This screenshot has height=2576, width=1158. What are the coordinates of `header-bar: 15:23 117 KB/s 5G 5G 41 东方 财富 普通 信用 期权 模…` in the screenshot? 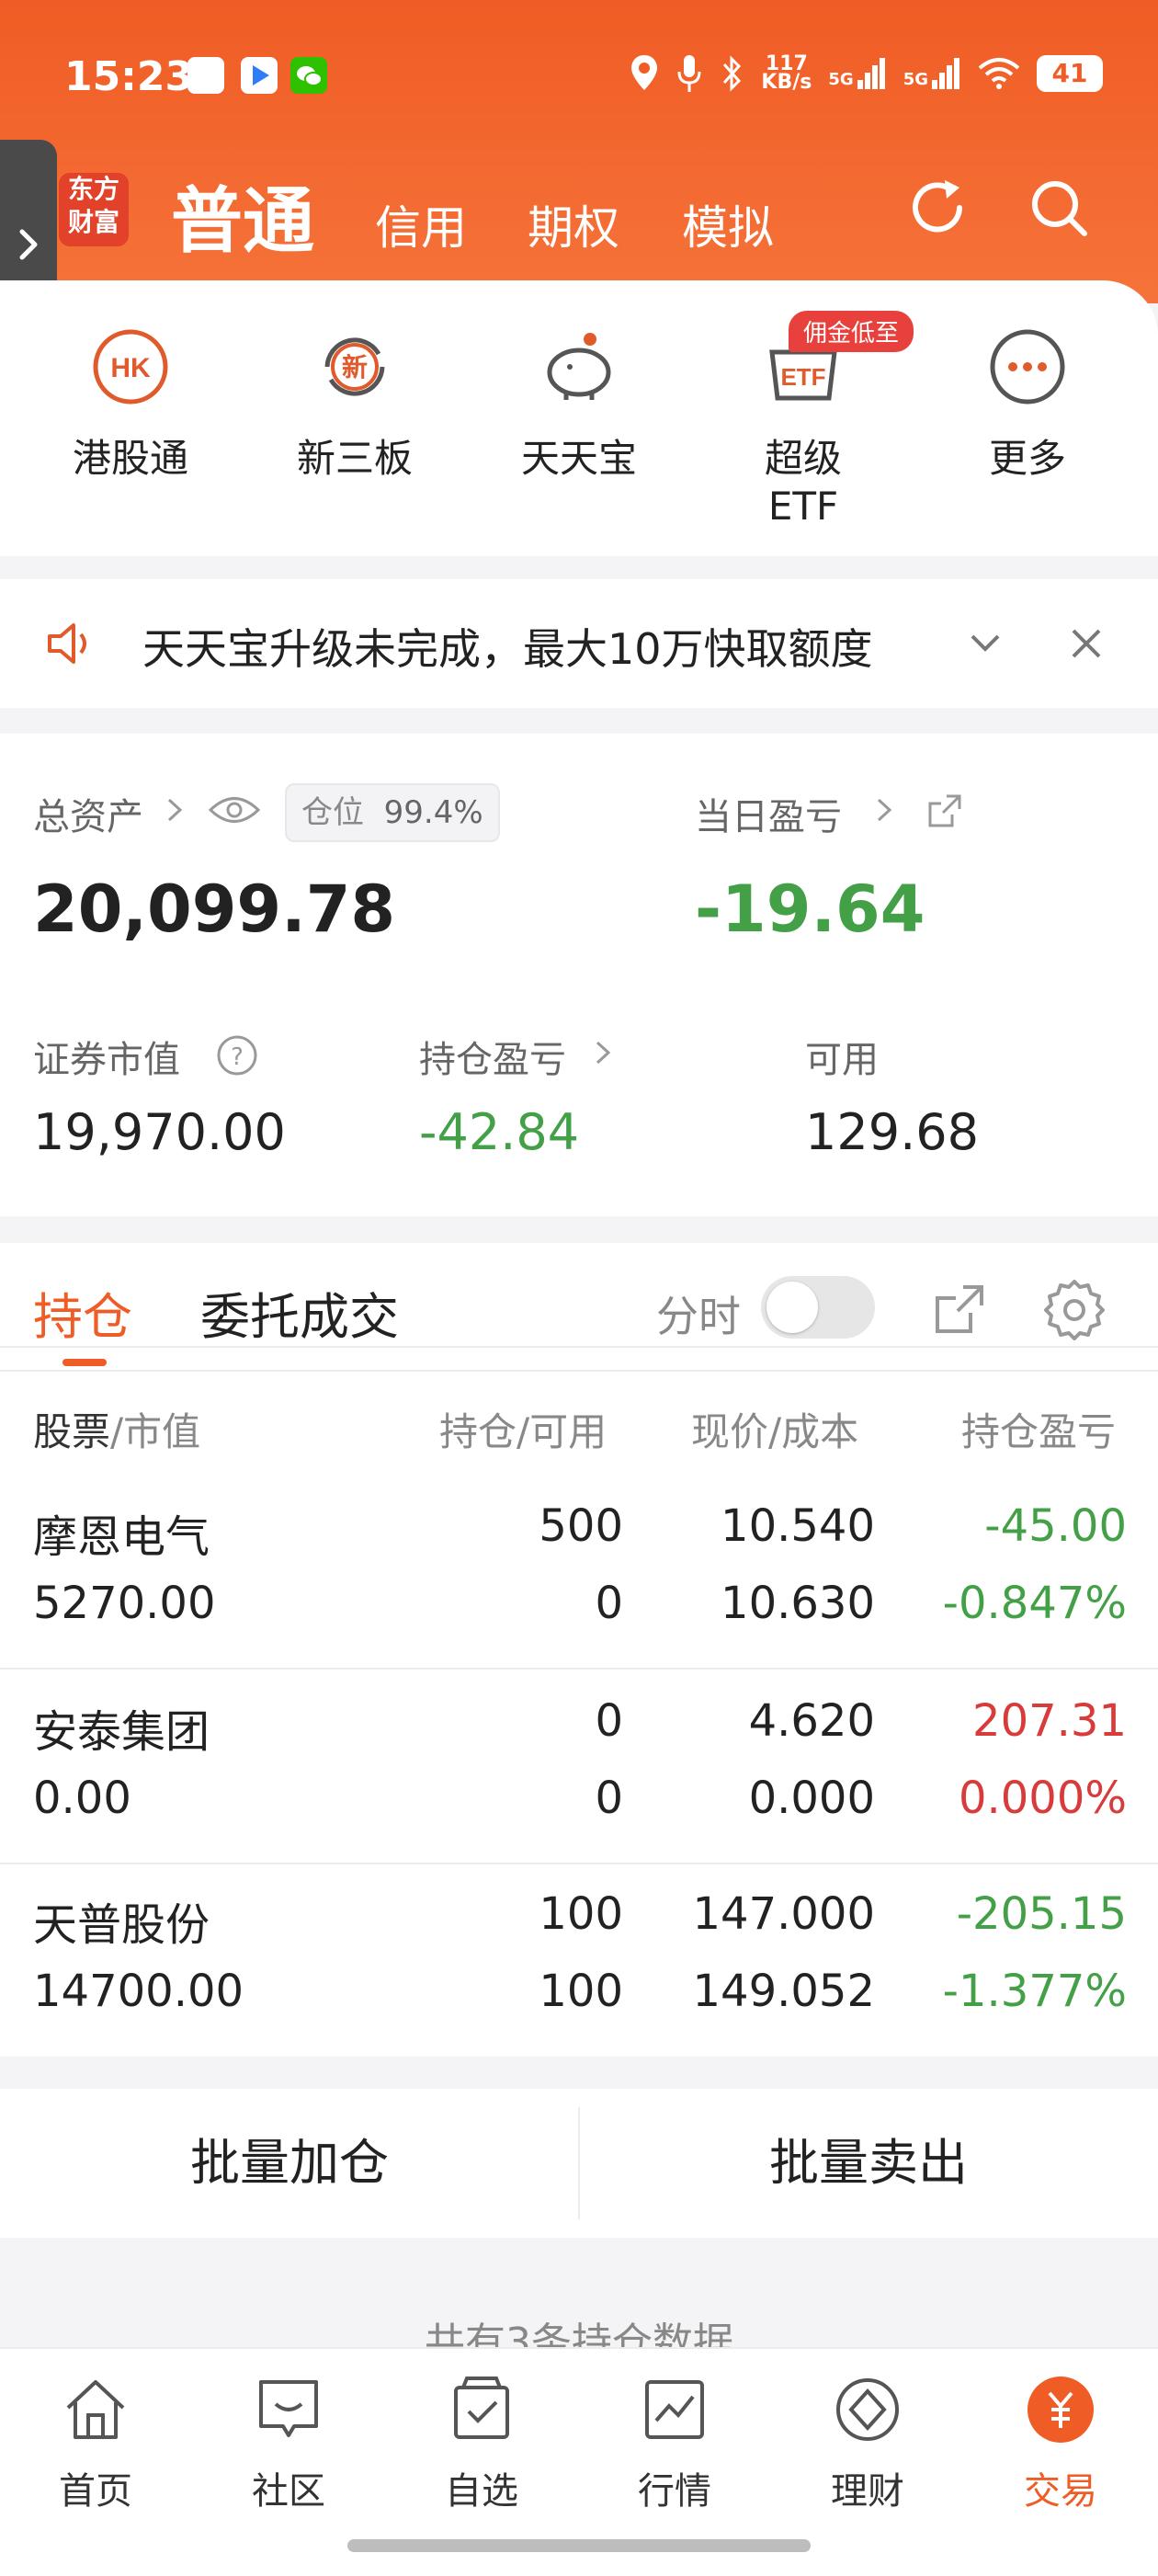 It's located at (579, 174).